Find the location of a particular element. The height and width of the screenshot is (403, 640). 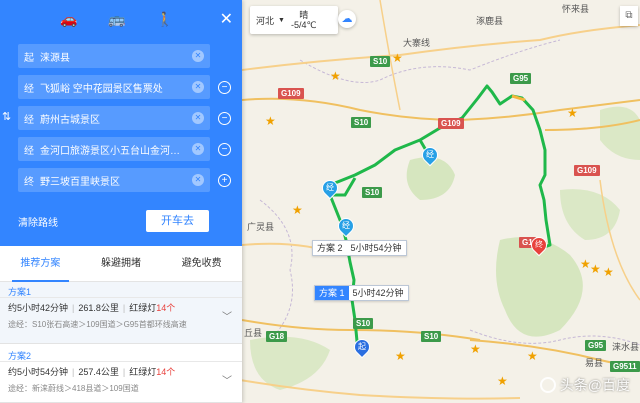

place-label: 涿鹿县 is located at coordinates (490, 21).